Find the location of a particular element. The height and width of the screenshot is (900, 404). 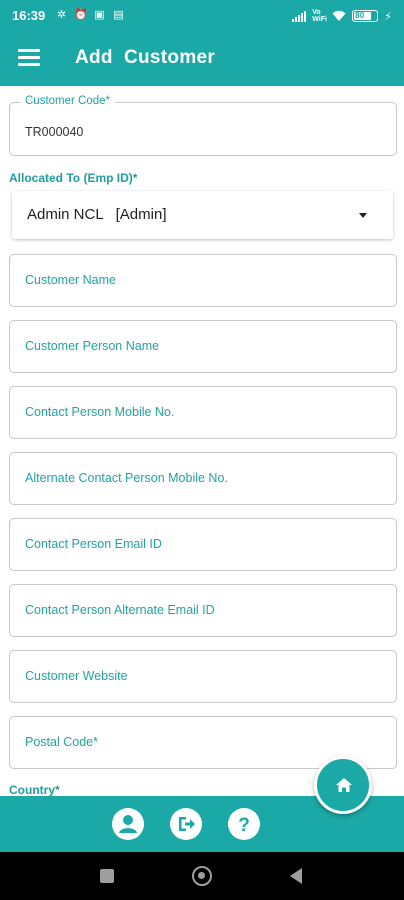

contact-email-field: Contact Person Email ID is located at coordinates (203, 544).